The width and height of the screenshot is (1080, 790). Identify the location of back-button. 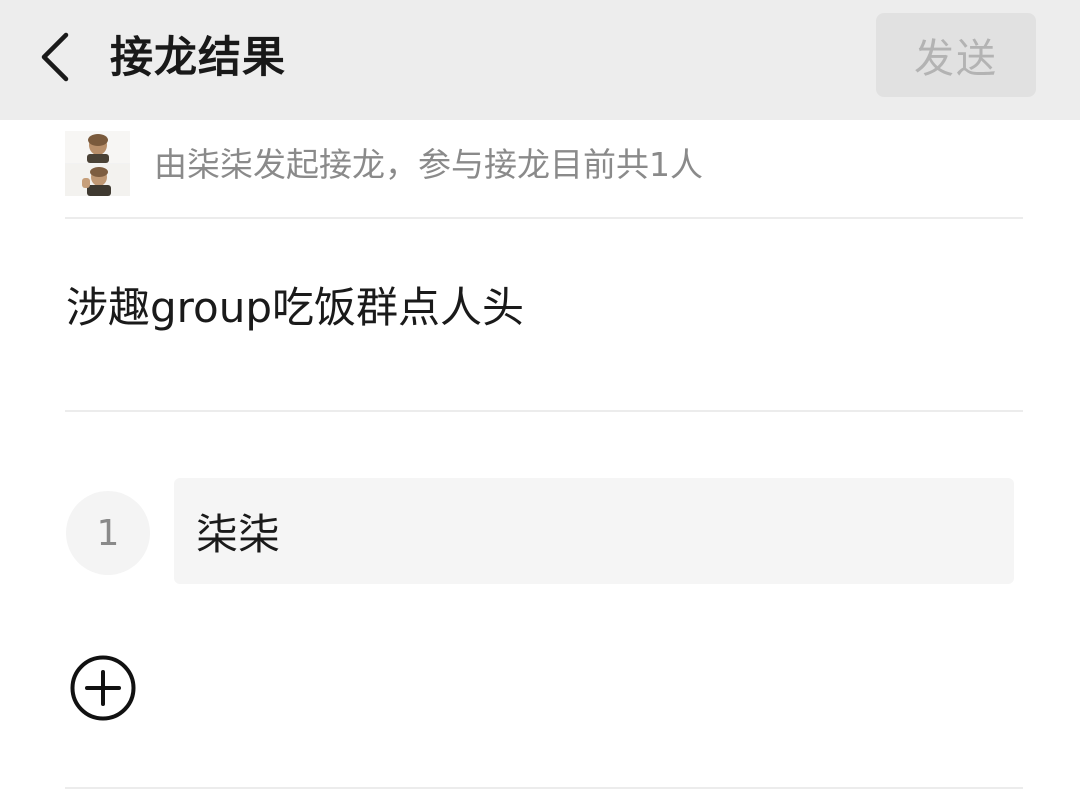
(56, 57).